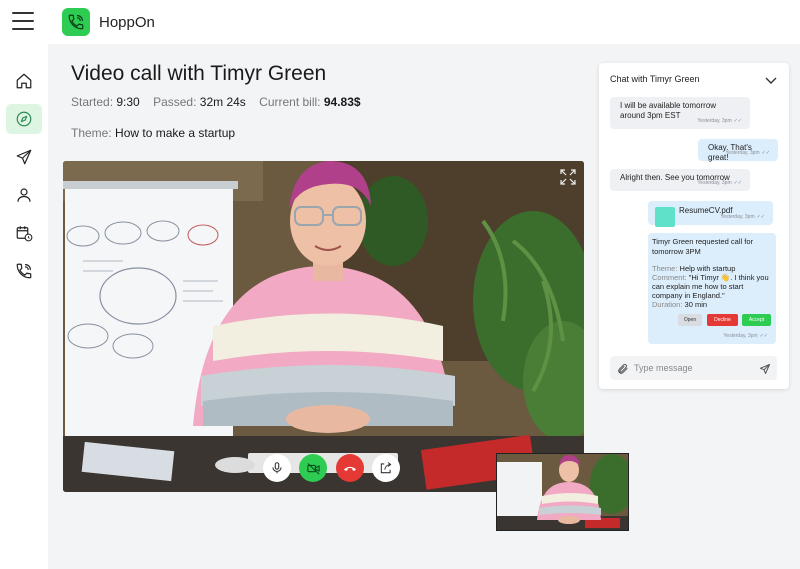 The height and width of the screenshot is (569, 800). I want to click on started-label: Started:, so click(92, 102).